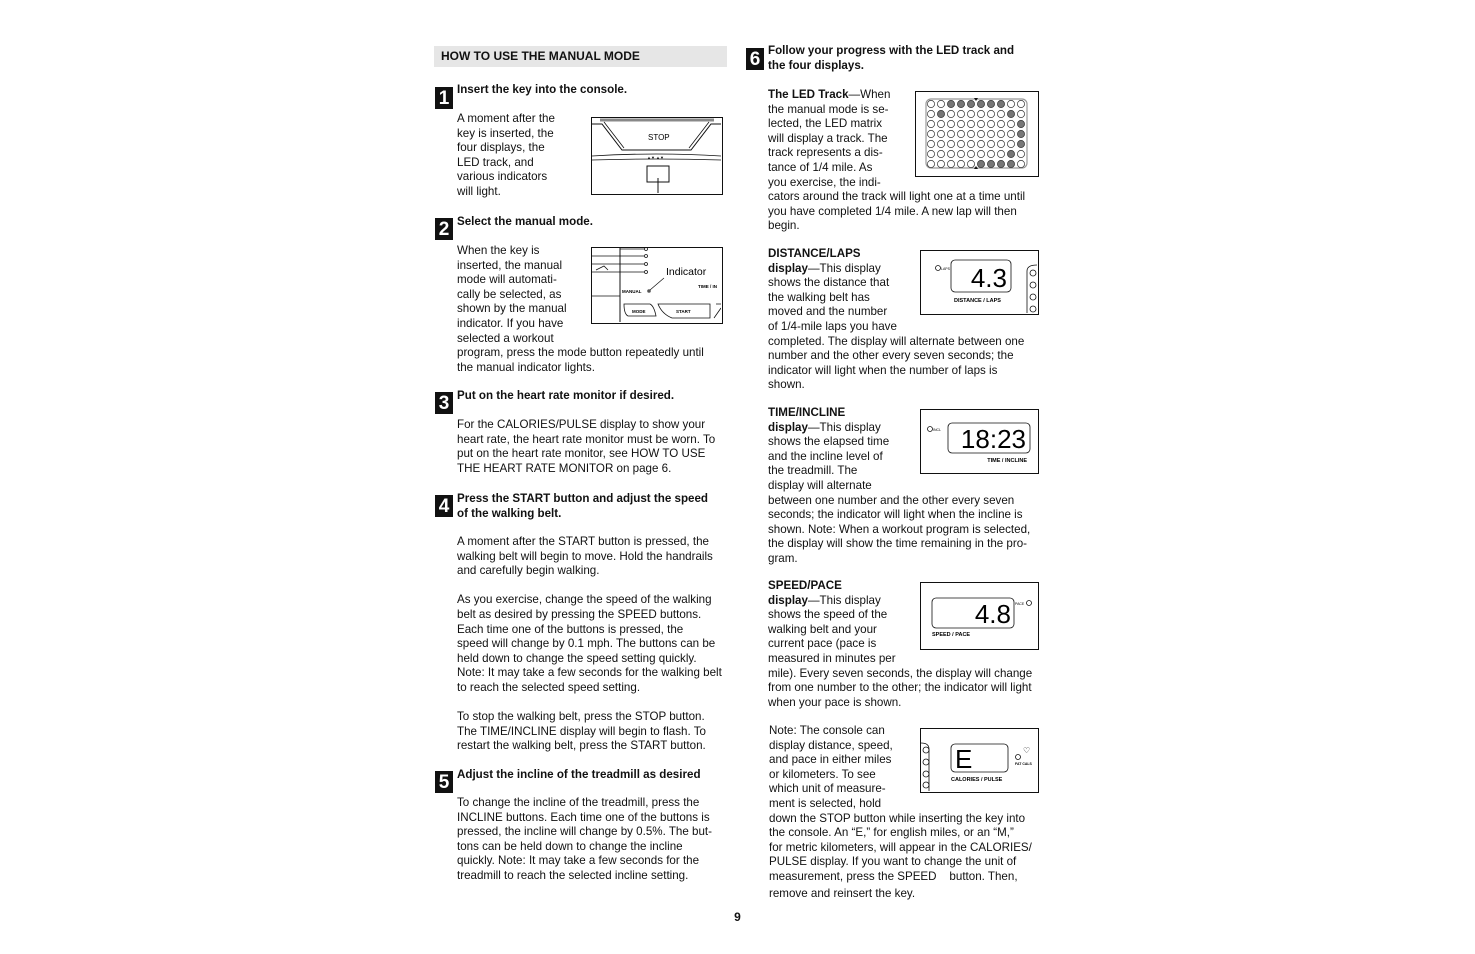 The height and width of the screenshot is (954, 1475). Describe the element at coordinates (993, 614) in the screenshot. I see `speed-value: 4.8` at that location.